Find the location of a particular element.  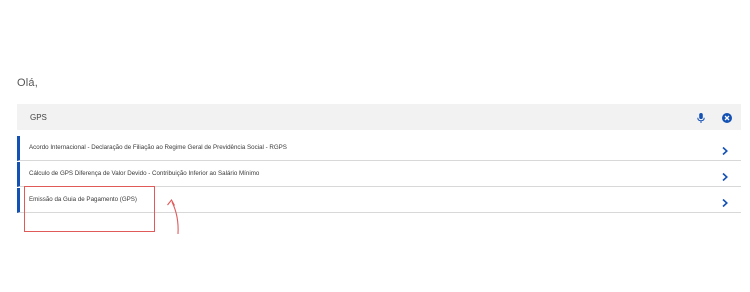

greeting-text: Olá, is located at coordinates (27, 83).